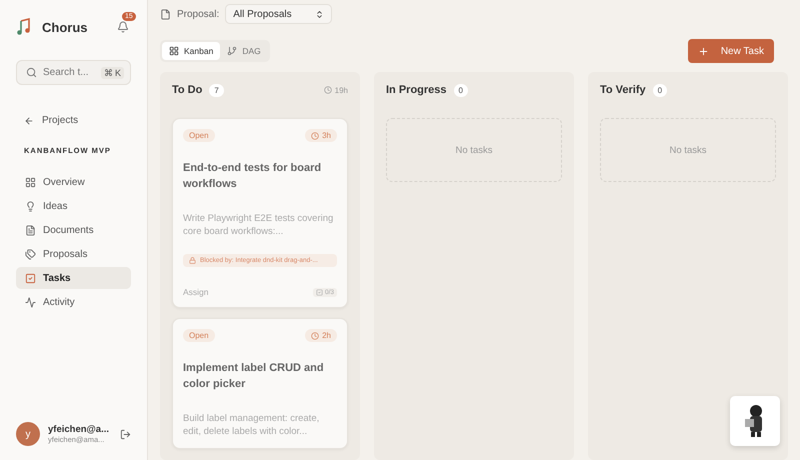 Image resolution: width=800 pixels, height=460 pixels. Describe the element at coordinates (73, 302) in the screenshot. I see `nav-item: Activity` at that location.